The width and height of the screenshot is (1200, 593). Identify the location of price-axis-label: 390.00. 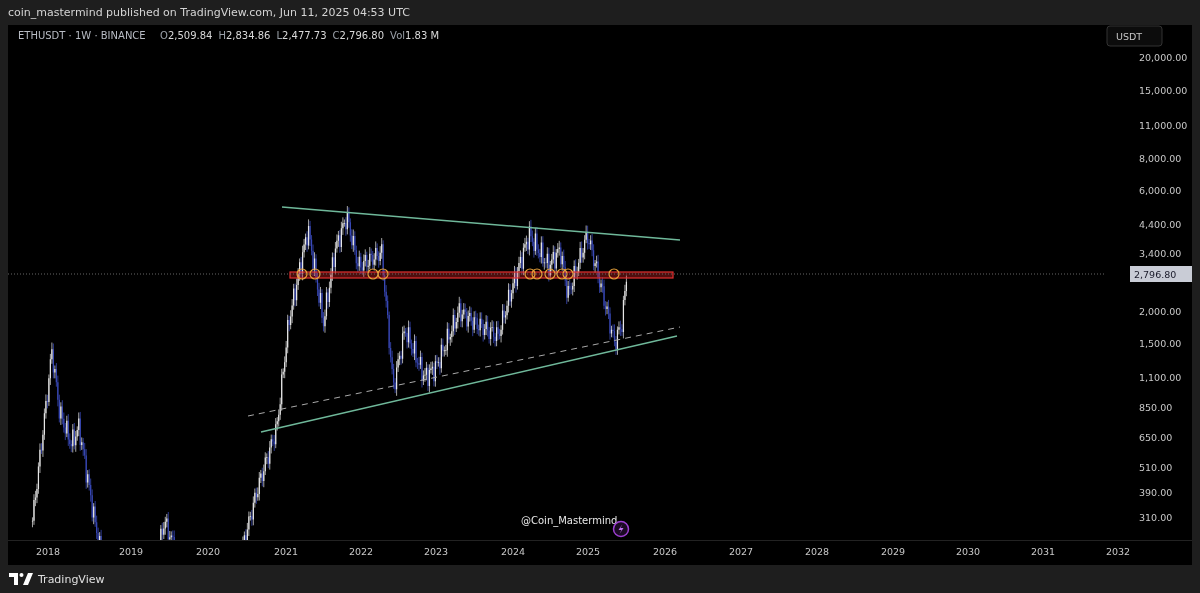
(1156, 492).